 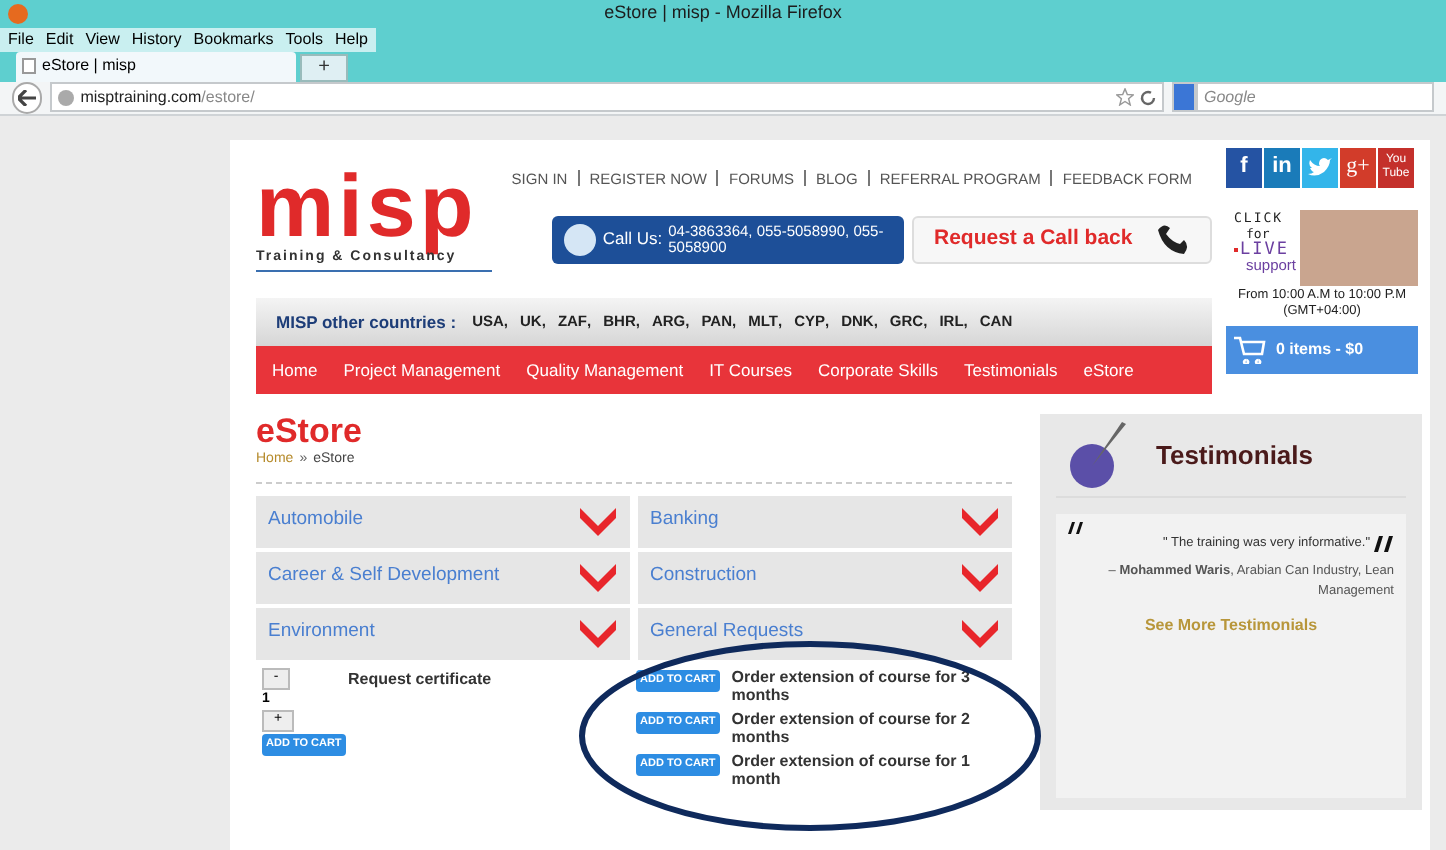 I want to click on menu-item: Bookmarks, so click(x=233, y=39).